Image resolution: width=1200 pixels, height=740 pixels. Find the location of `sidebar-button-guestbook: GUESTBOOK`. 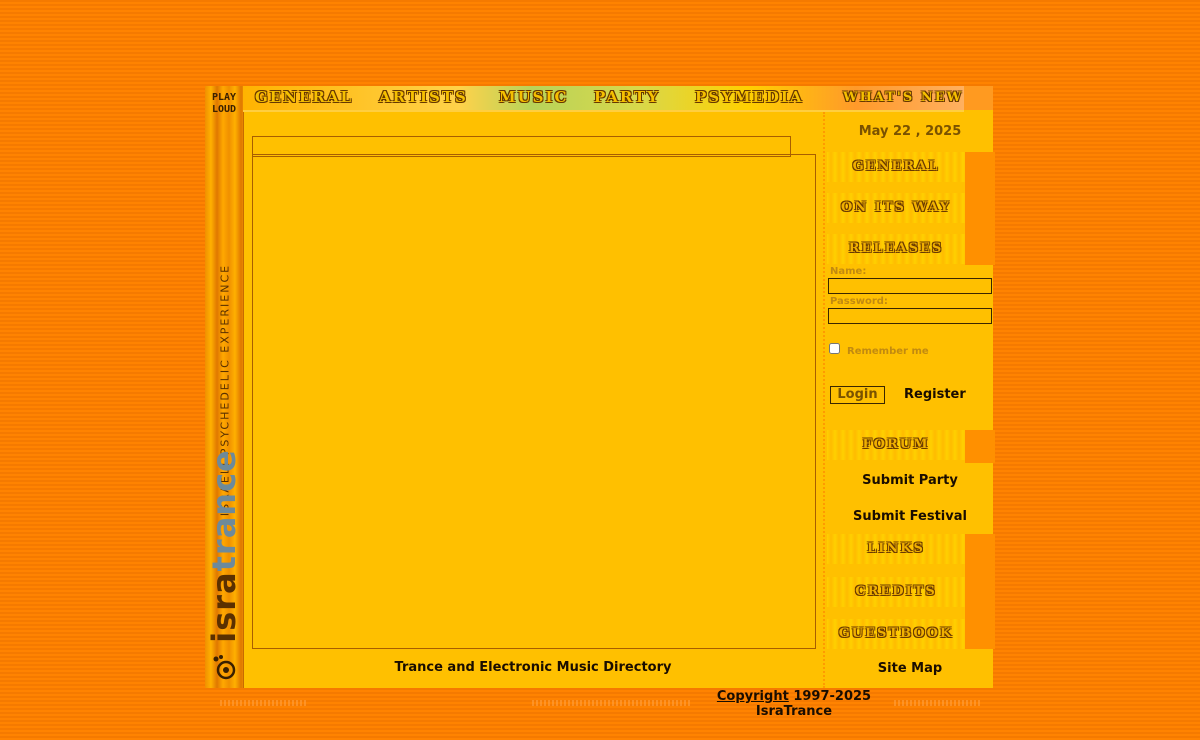

sidebar-button-guestbook: GUESTBOOK is located at coordinates (896, 634).